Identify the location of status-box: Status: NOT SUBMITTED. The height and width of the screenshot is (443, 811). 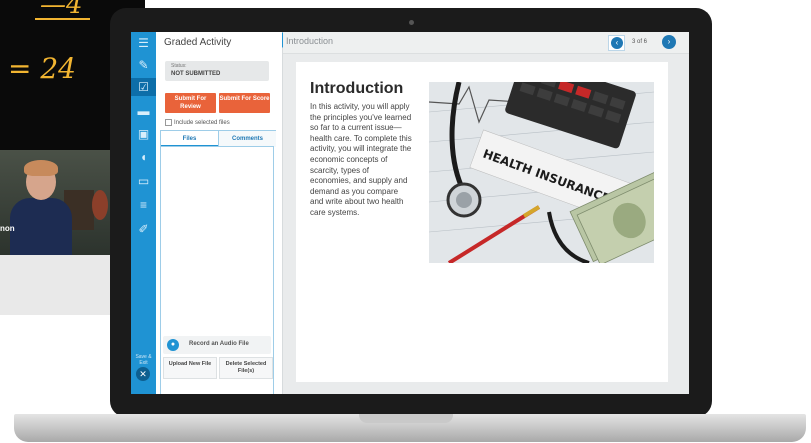
(217, 71).